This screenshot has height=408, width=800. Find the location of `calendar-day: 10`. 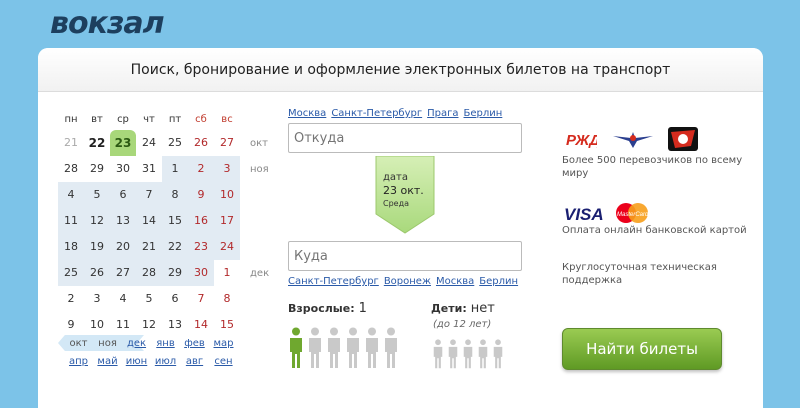

calendar-day: 10 is located at coordinates (227, 195).